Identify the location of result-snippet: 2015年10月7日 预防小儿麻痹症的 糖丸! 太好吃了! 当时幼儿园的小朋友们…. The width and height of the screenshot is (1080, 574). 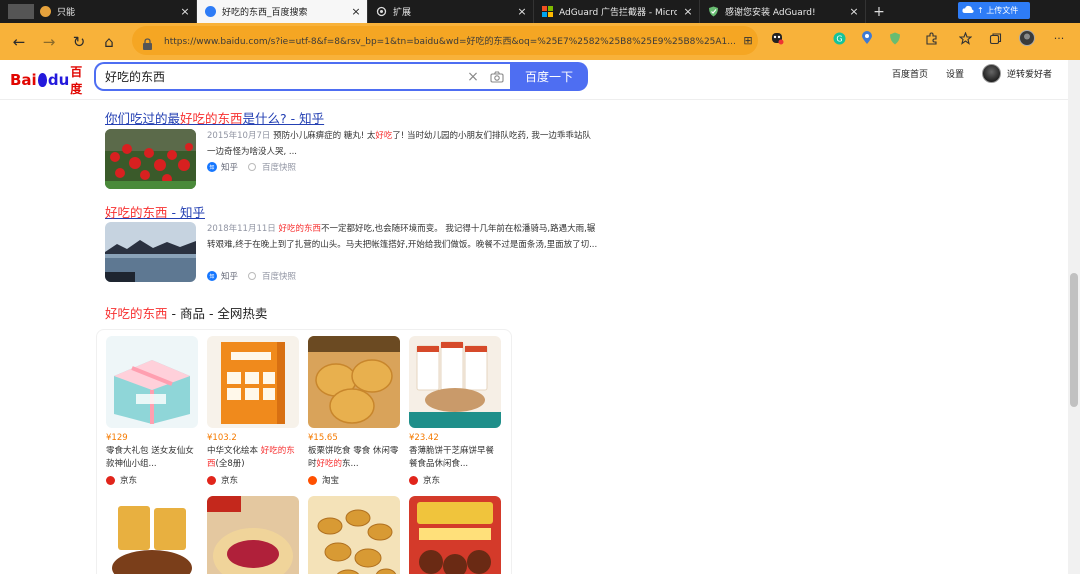
(399, 144).